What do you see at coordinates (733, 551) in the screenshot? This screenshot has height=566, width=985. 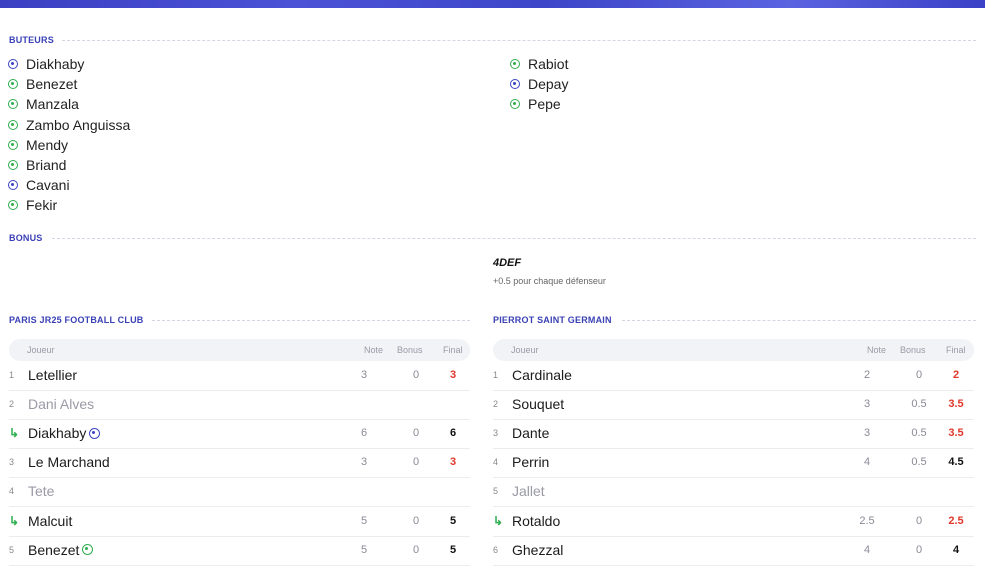 I see `player-row: 6 Ghezzal 4 0 4` at bounding box center [733, 551].